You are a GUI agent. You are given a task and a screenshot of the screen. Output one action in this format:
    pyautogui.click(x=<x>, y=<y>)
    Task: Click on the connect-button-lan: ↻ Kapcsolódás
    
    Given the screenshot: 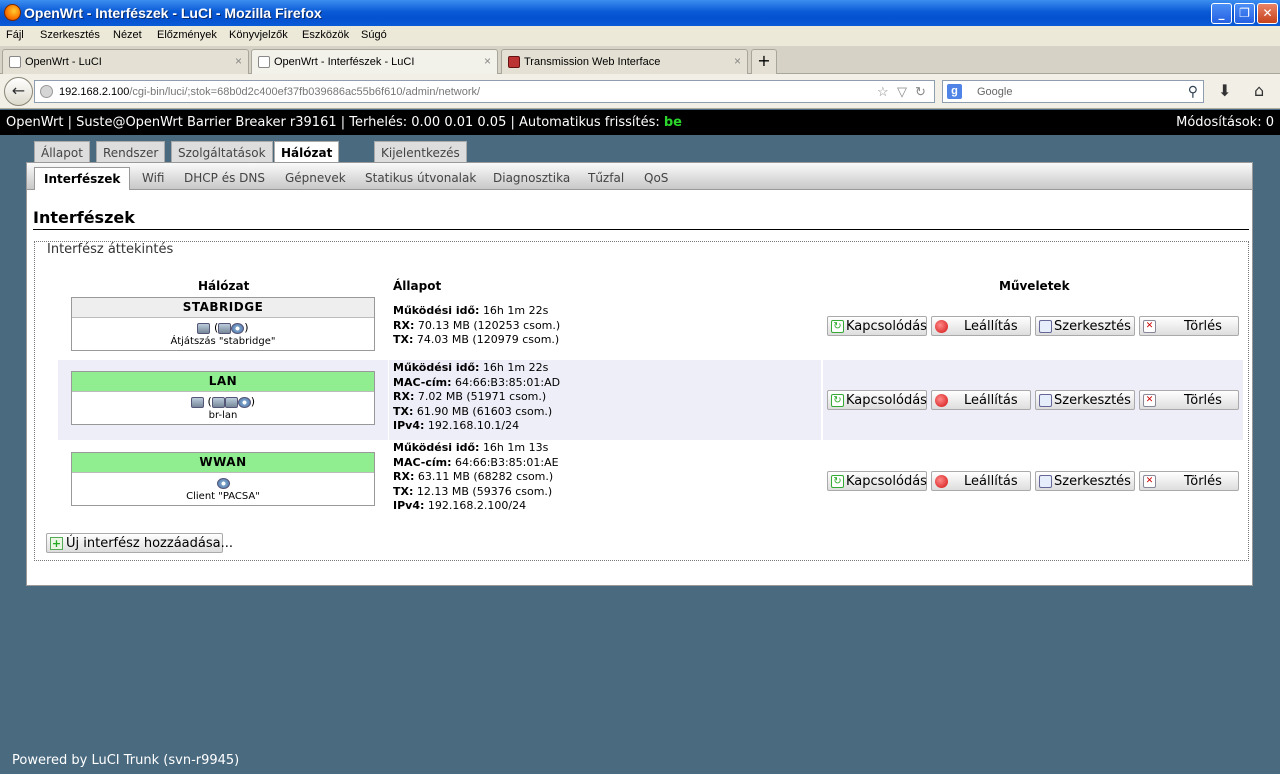 What is the action you would take?
    pyautogui.click(x=877, y=400)
    